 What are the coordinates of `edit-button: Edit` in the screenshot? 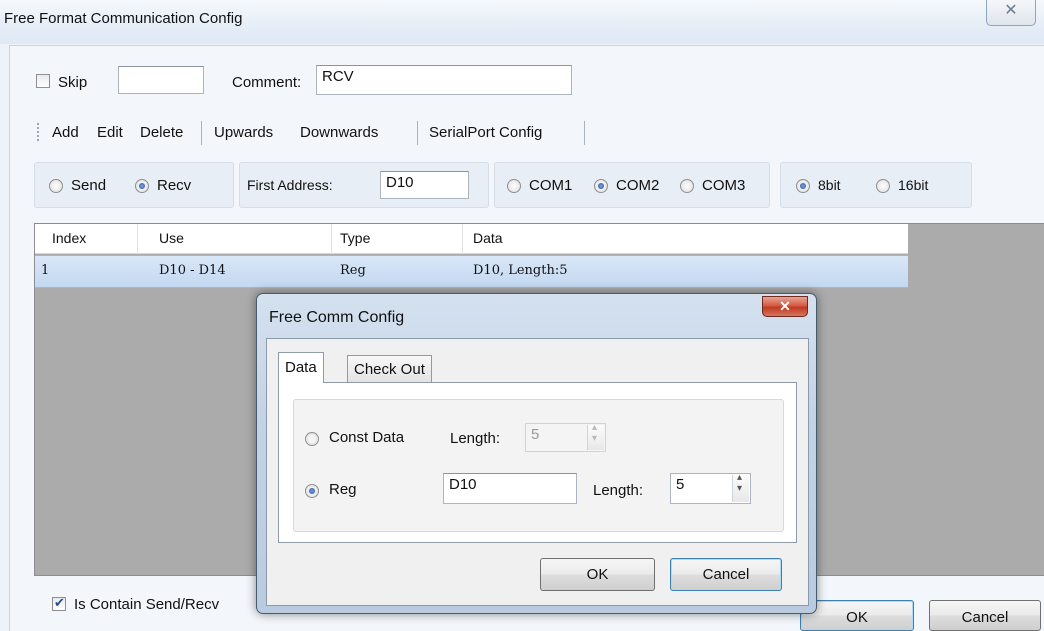 It's located at (110, 132).